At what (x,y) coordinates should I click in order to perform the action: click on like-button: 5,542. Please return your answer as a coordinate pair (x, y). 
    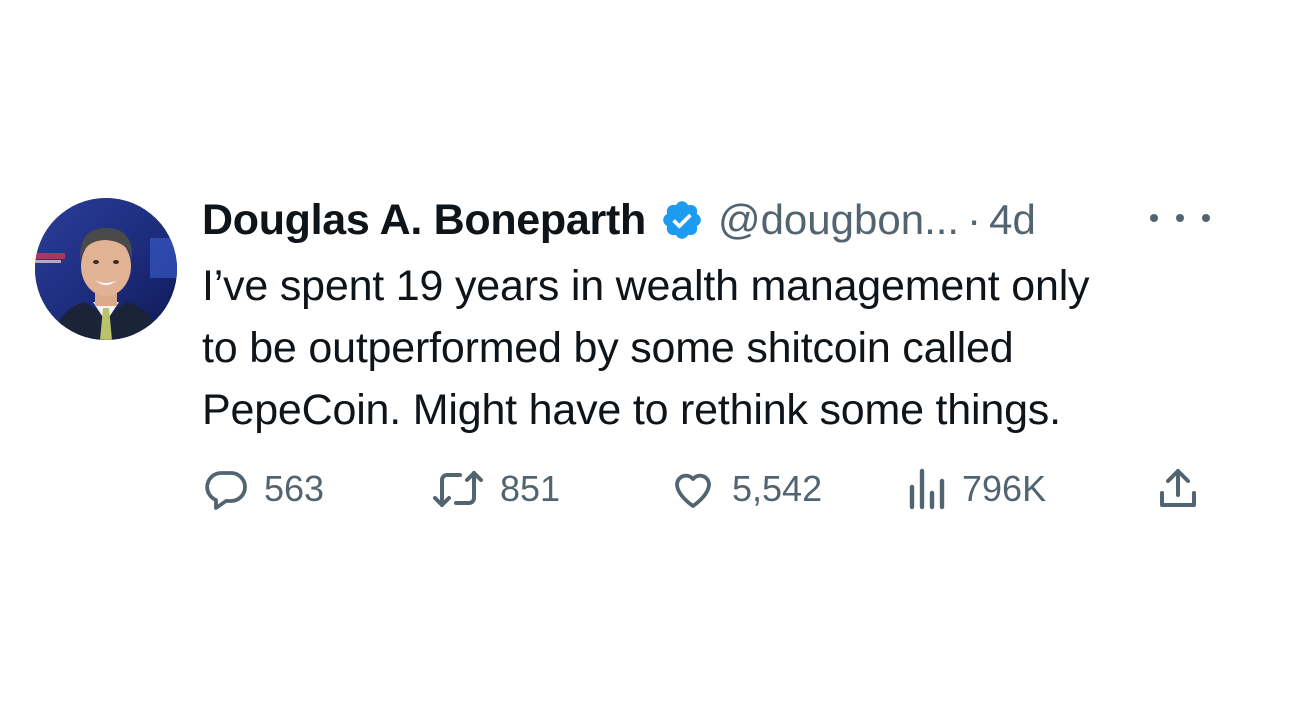
    Looking at the image, I should click on (745, 489).